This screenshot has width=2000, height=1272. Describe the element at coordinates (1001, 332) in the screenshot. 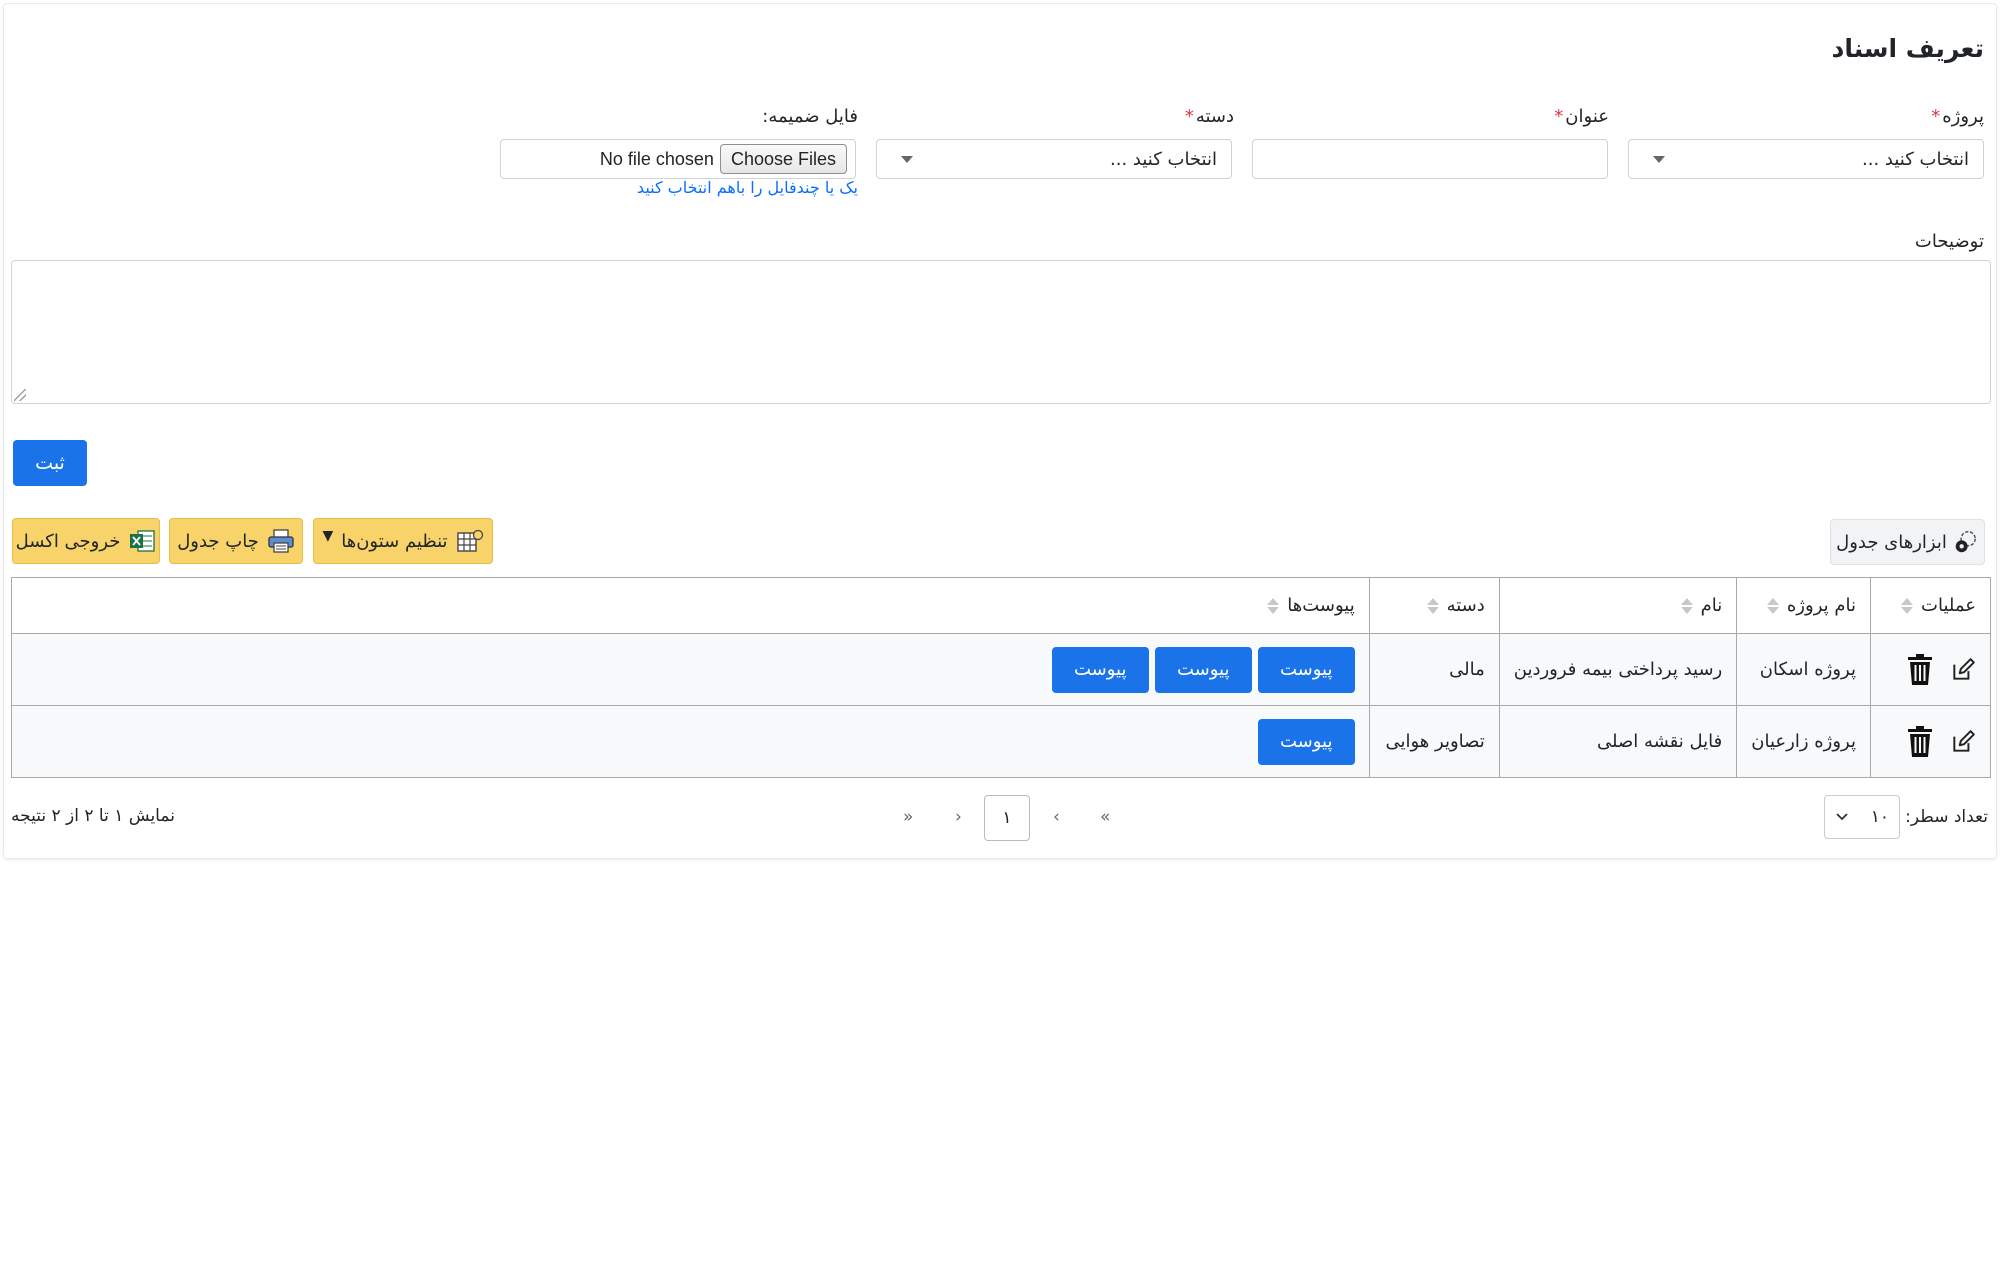

I see `description-textarea` at that location.